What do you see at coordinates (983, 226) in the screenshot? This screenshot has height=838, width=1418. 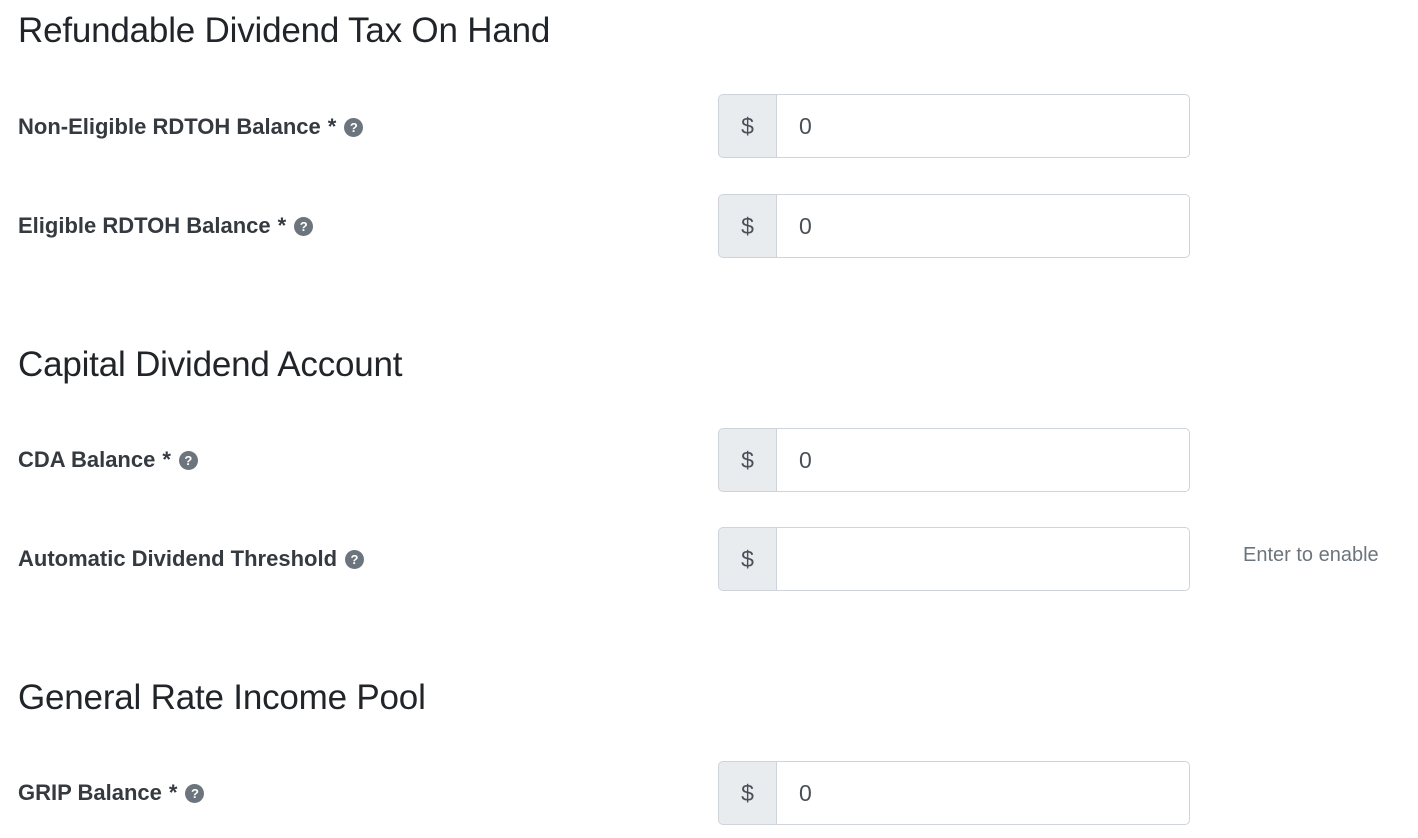 I see `eligible-rdtoh-input` at bounding box center [983, 226].